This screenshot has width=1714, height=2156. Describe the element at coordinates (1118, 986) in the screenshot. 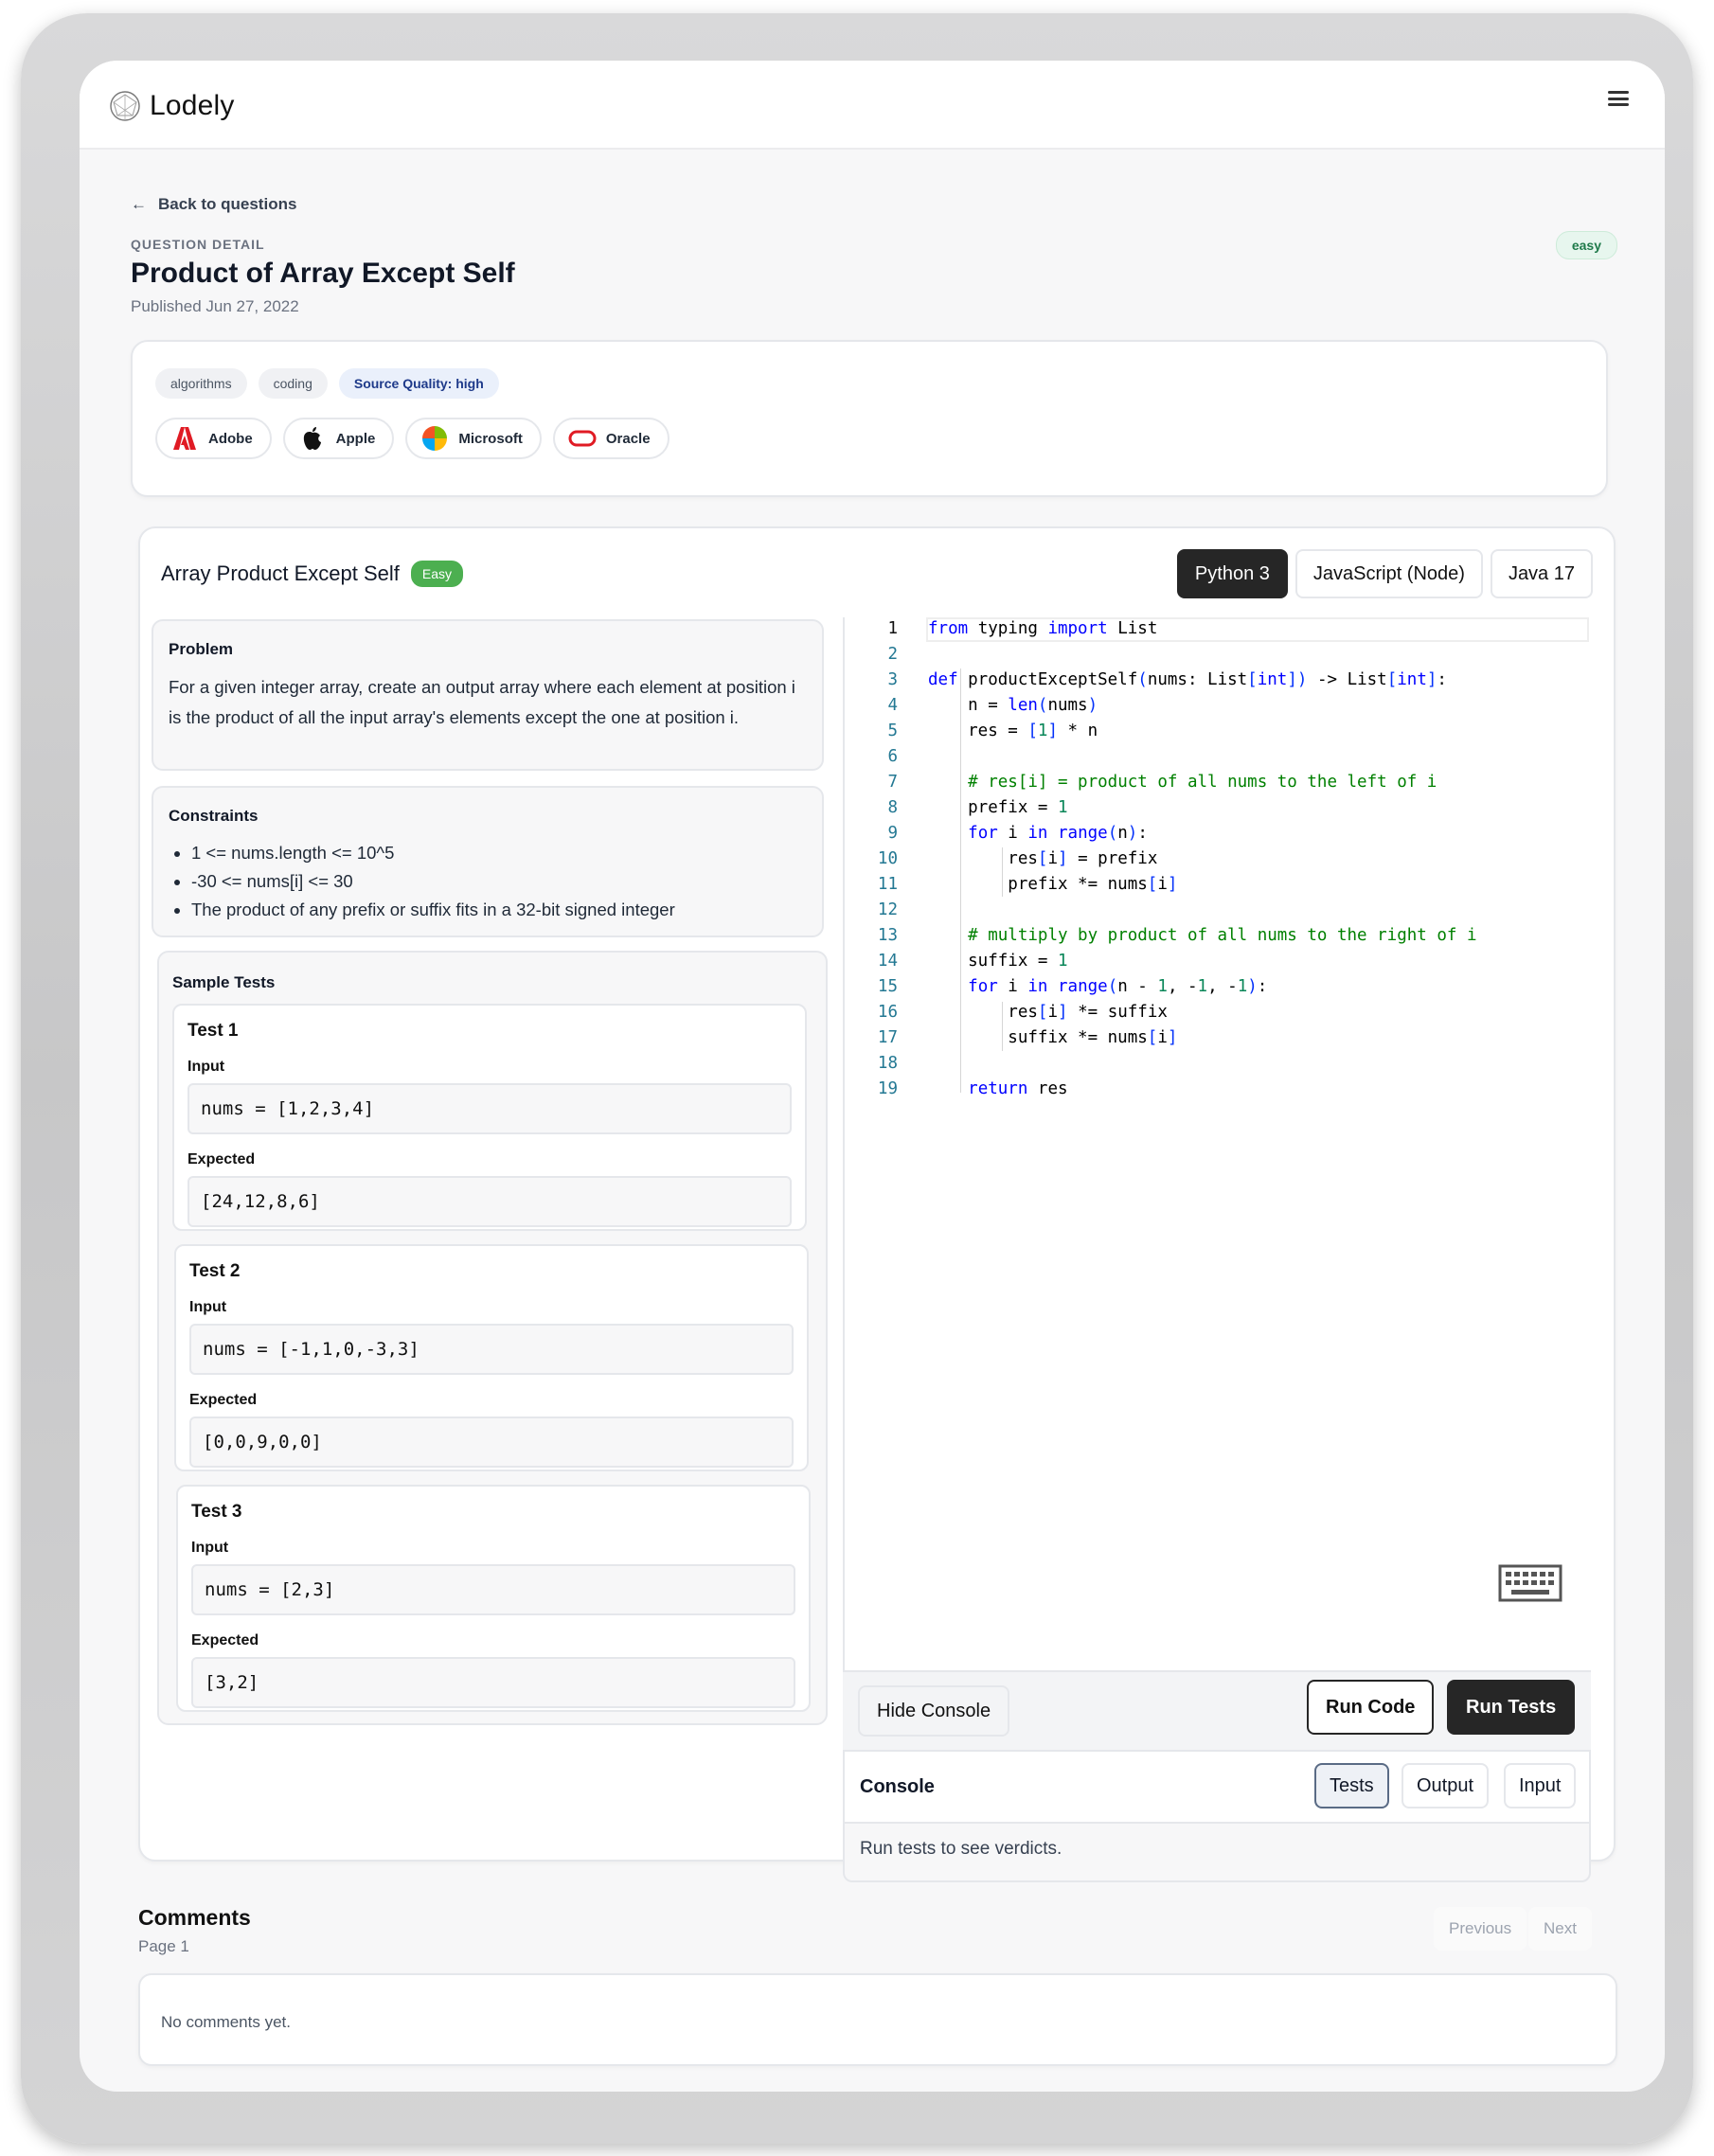

I see `code-text: for i in range(n - 1, -1, -1):` at that location.